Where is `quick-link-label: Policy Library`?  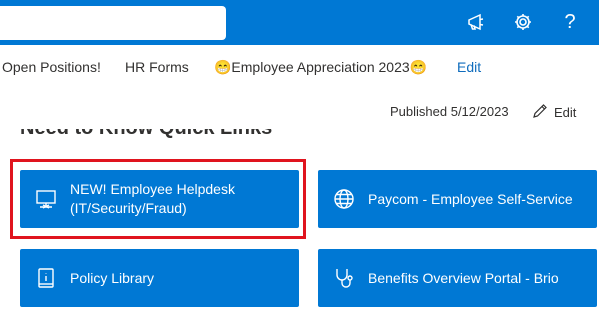
quick-link-label: Policy Library is located at coordinates (112, 277).